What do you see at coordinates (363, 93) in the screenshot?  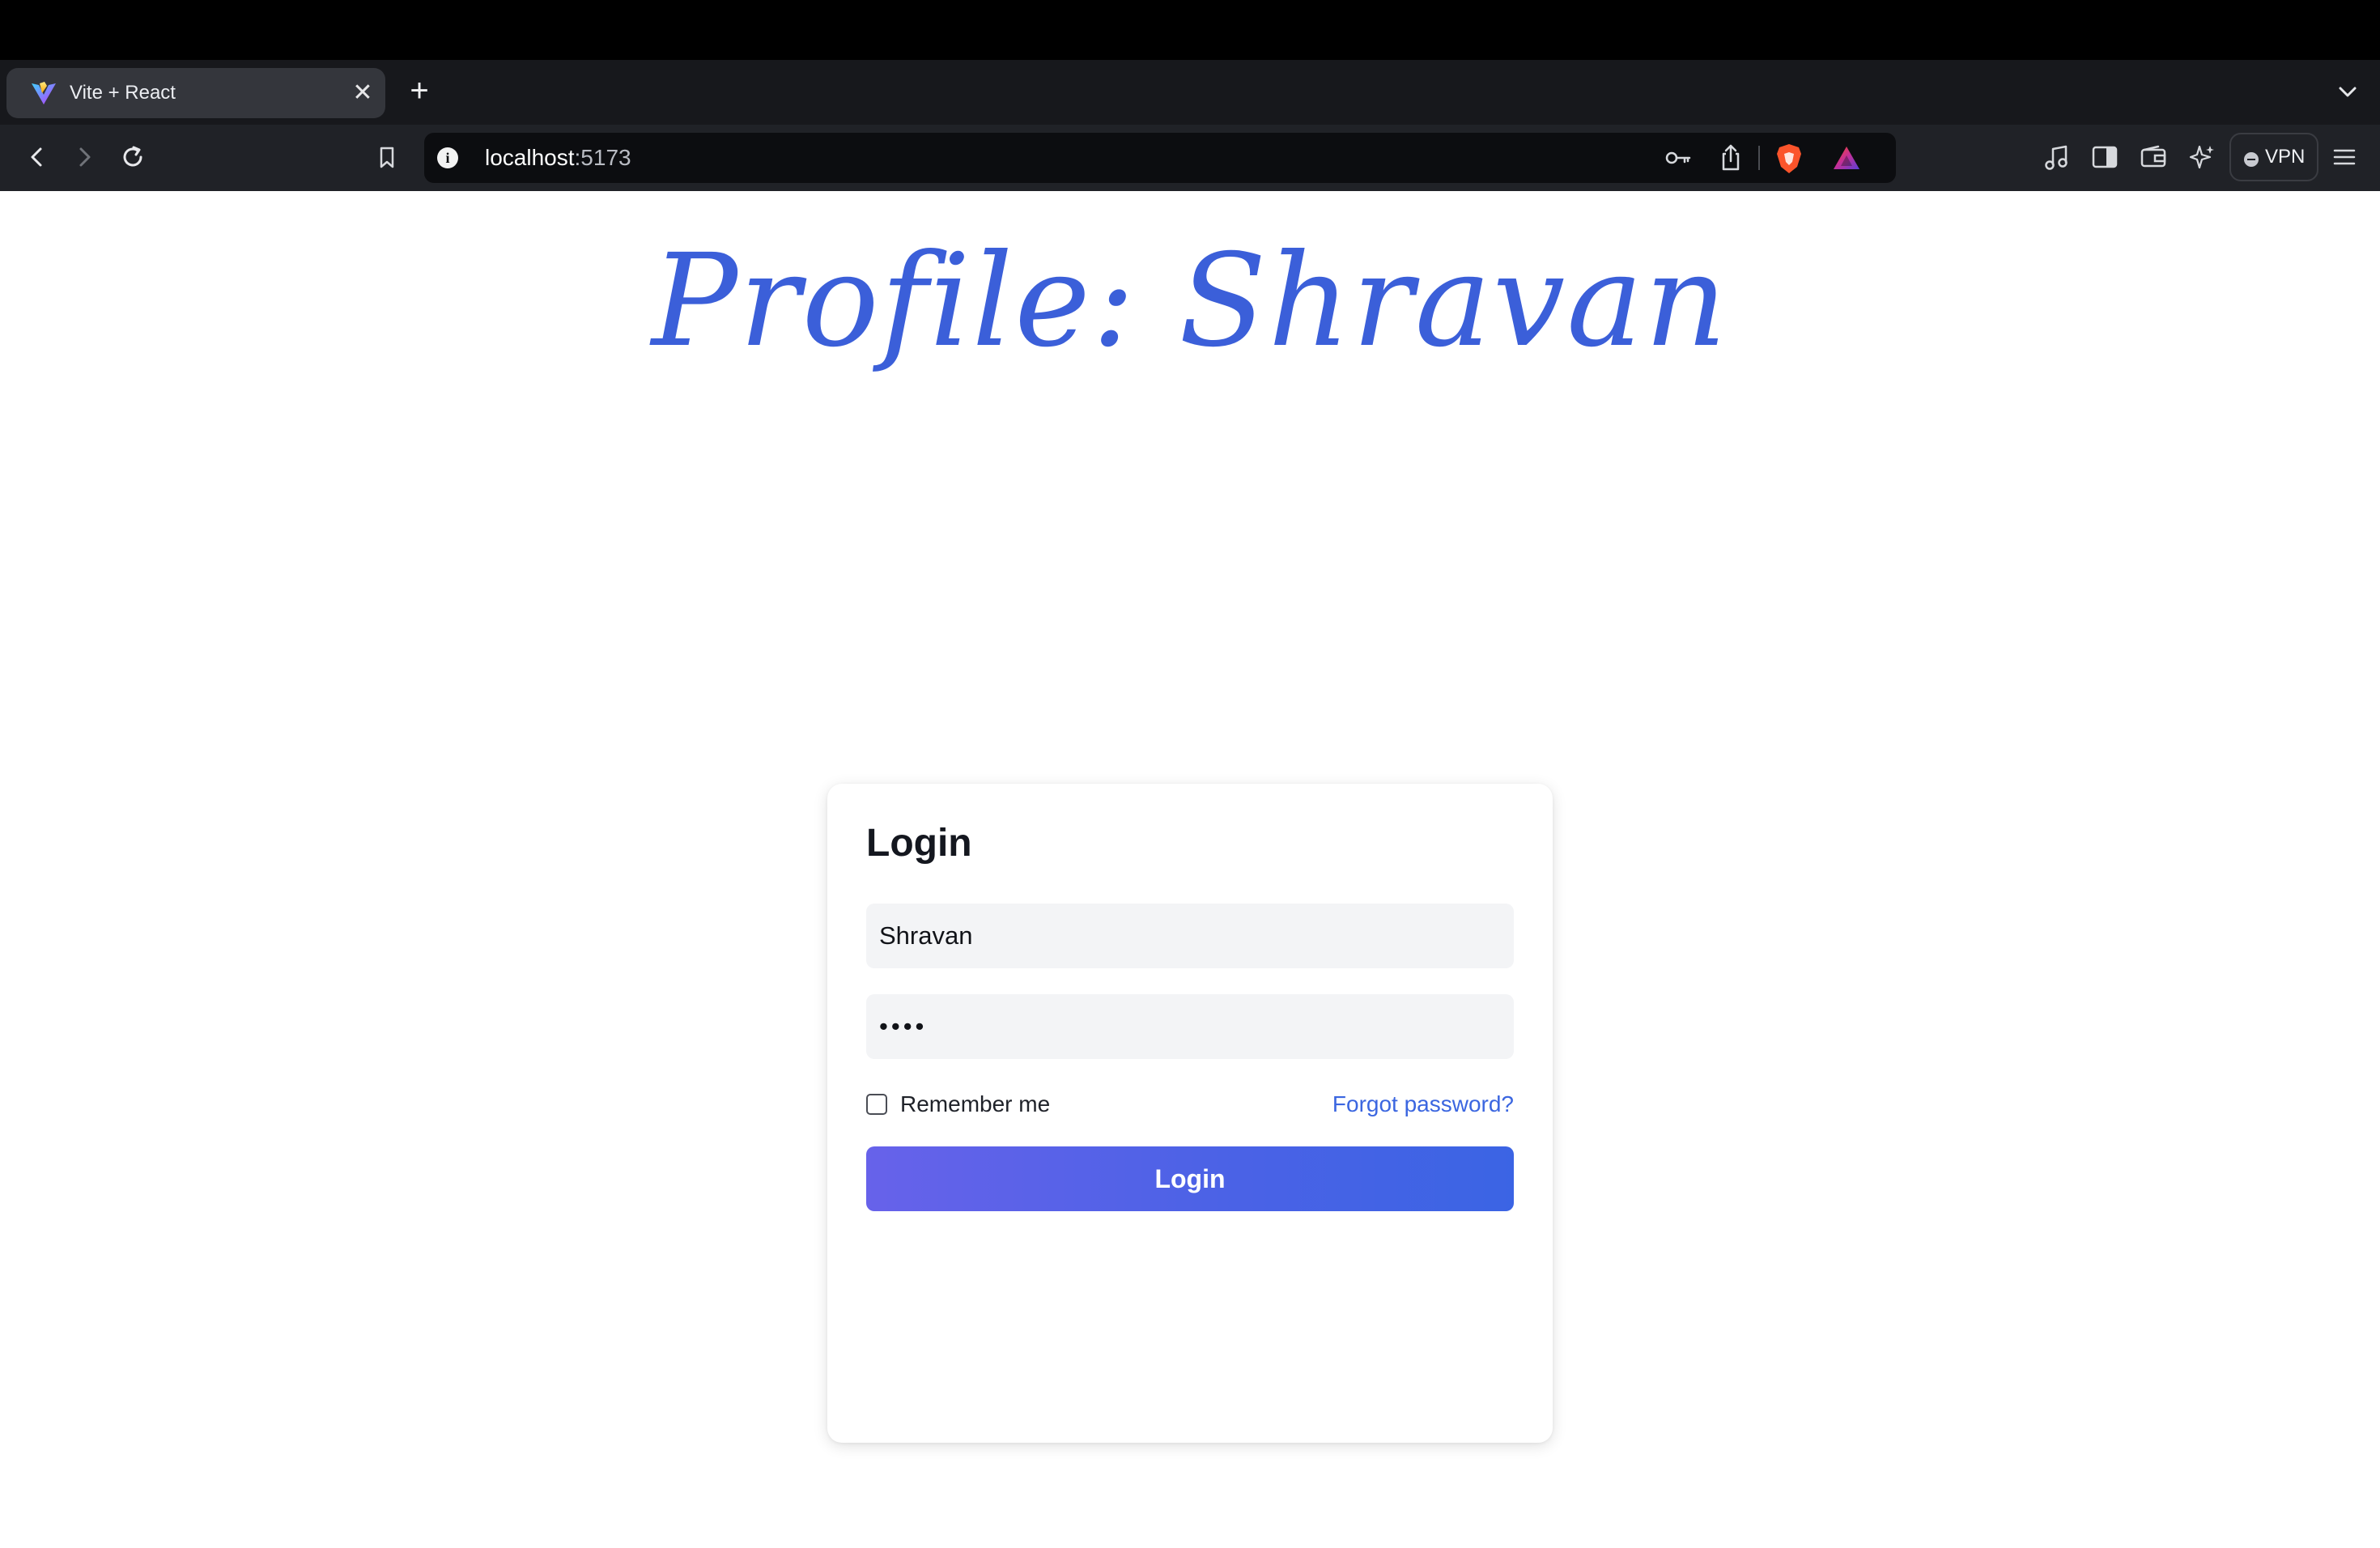 I see `close-icon: ✕` at bounding box center [363, 93].